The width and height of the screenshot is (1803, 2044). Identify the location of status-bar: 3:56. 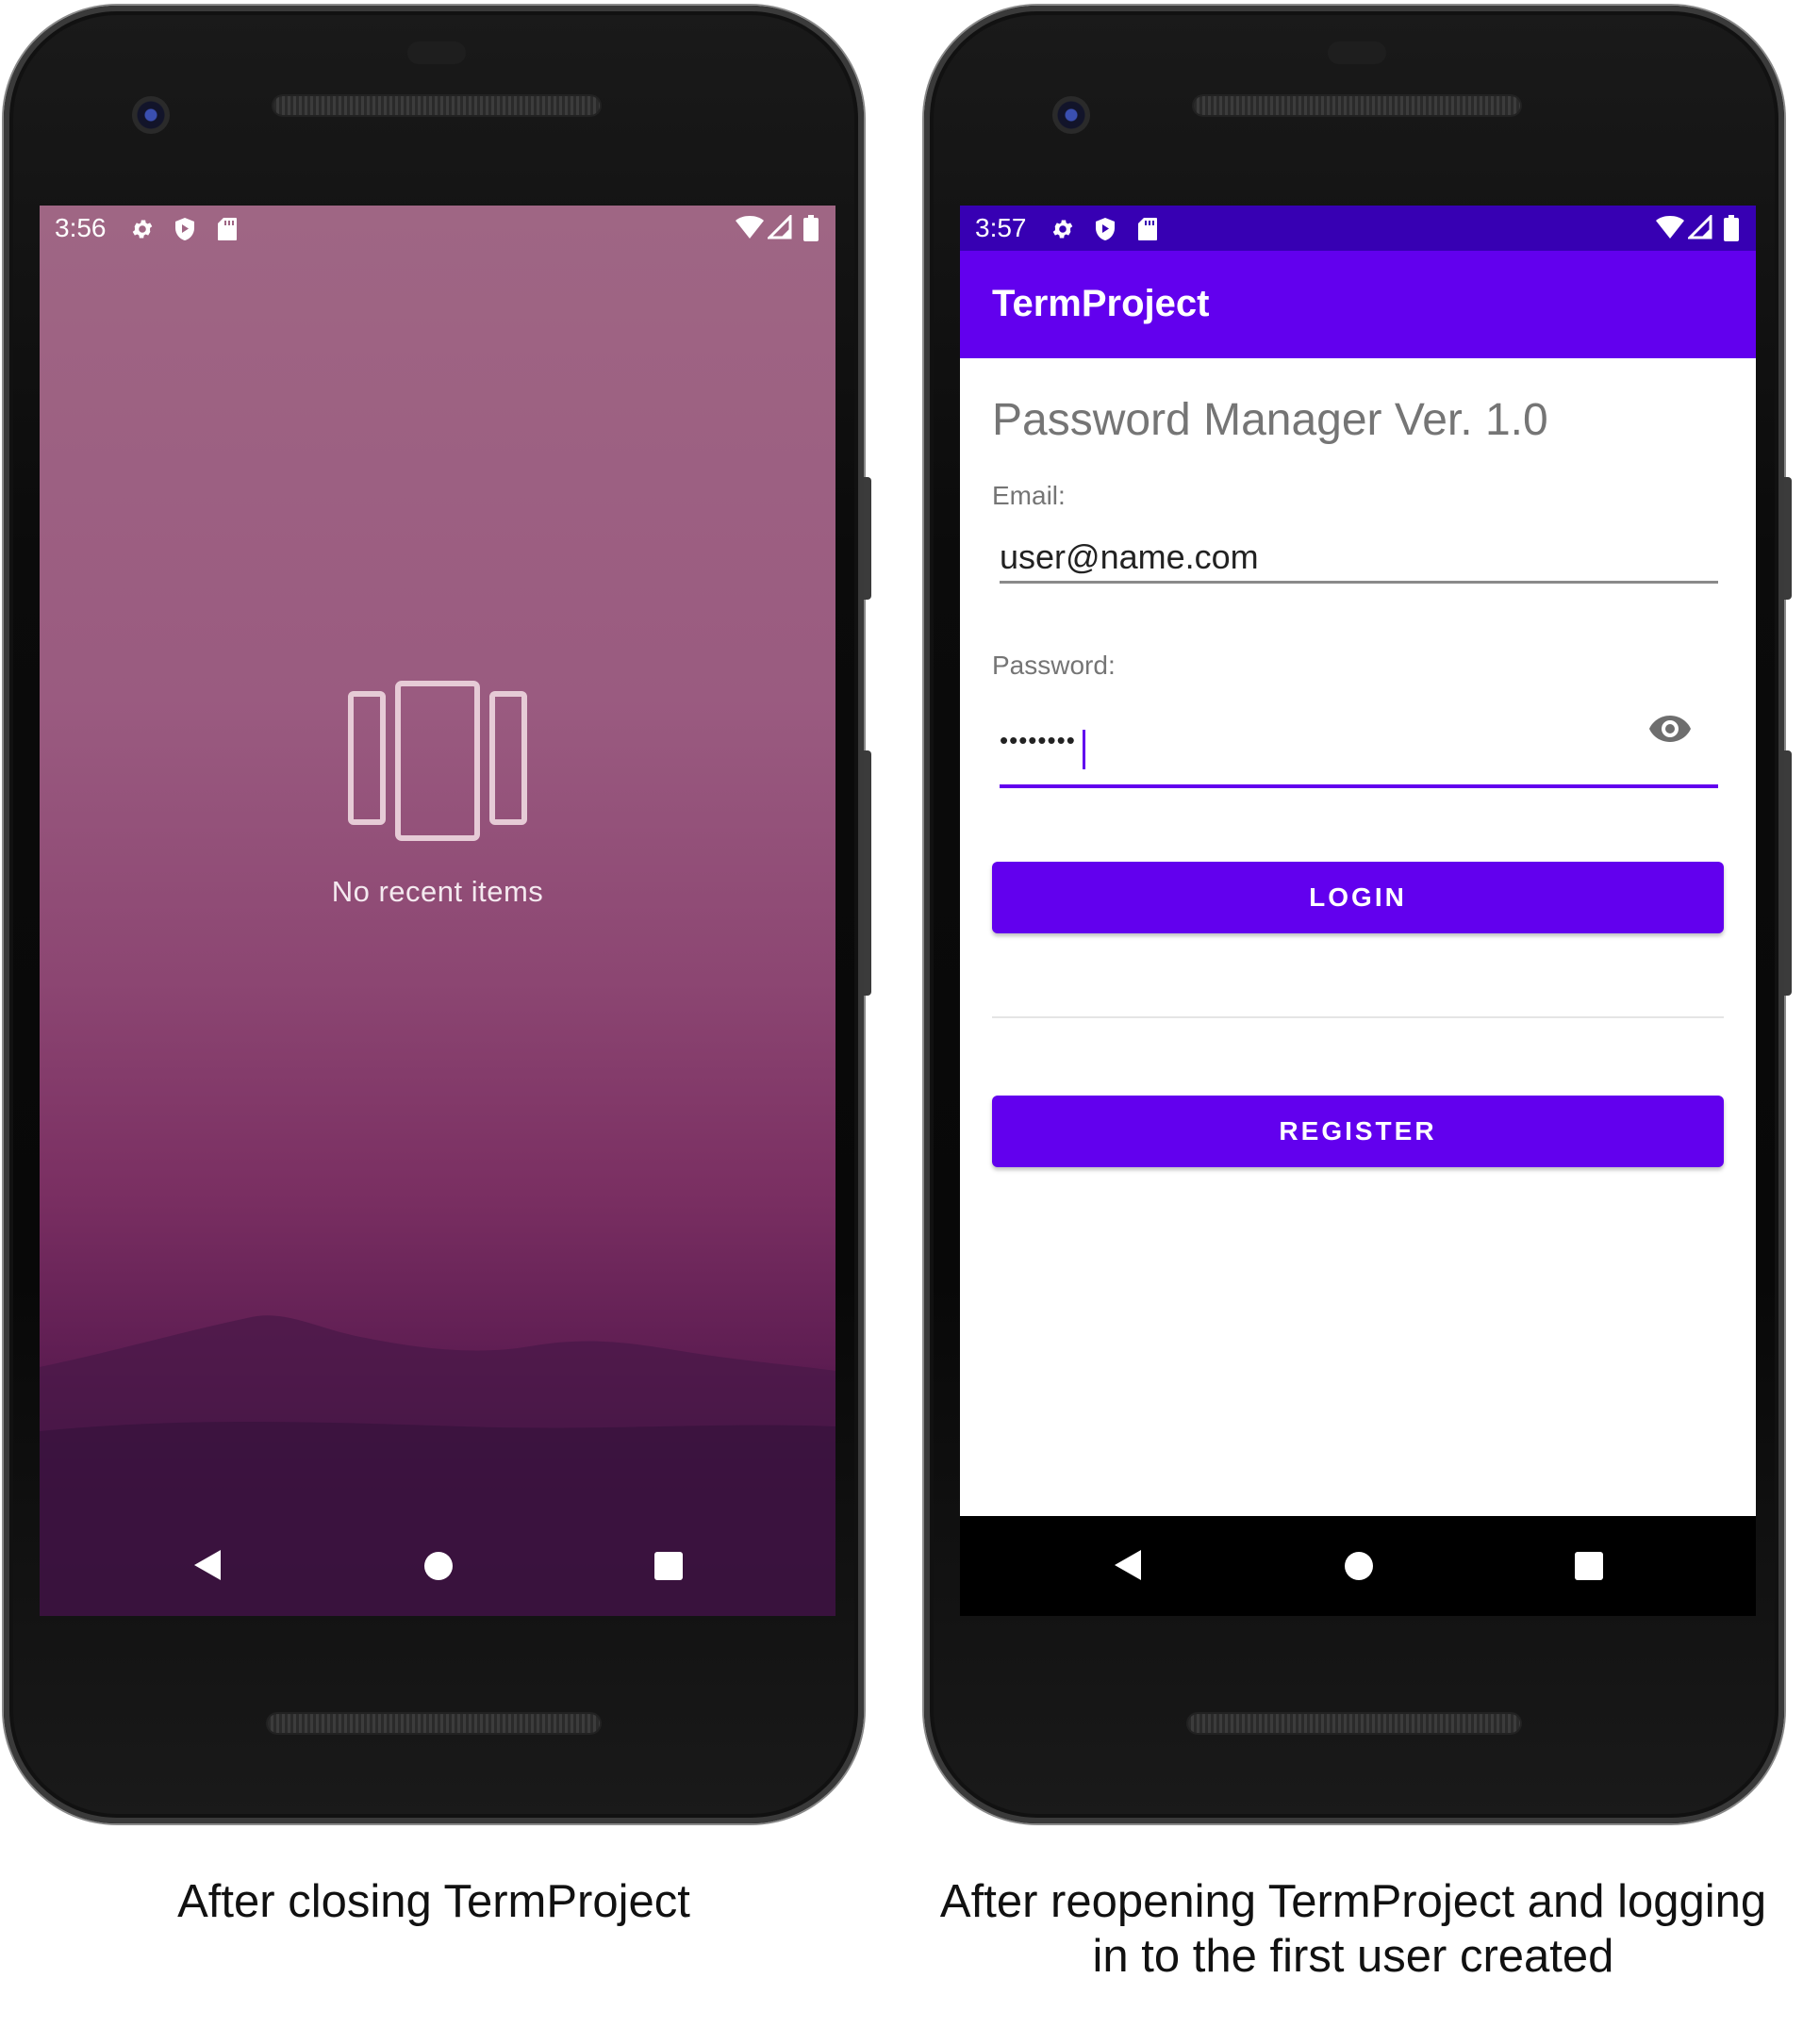
(437, 229).